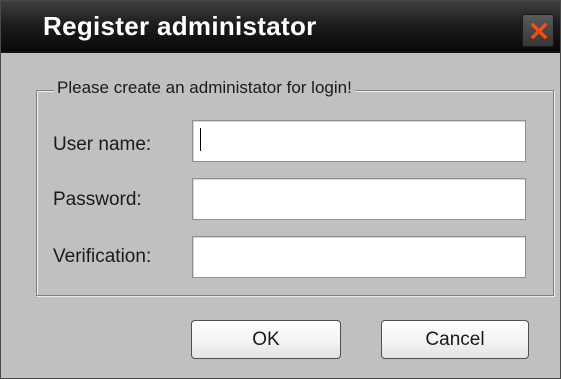 This screenshot has height=379, width=561. I want to click on verification-label: Verification:, so click(102, 256).